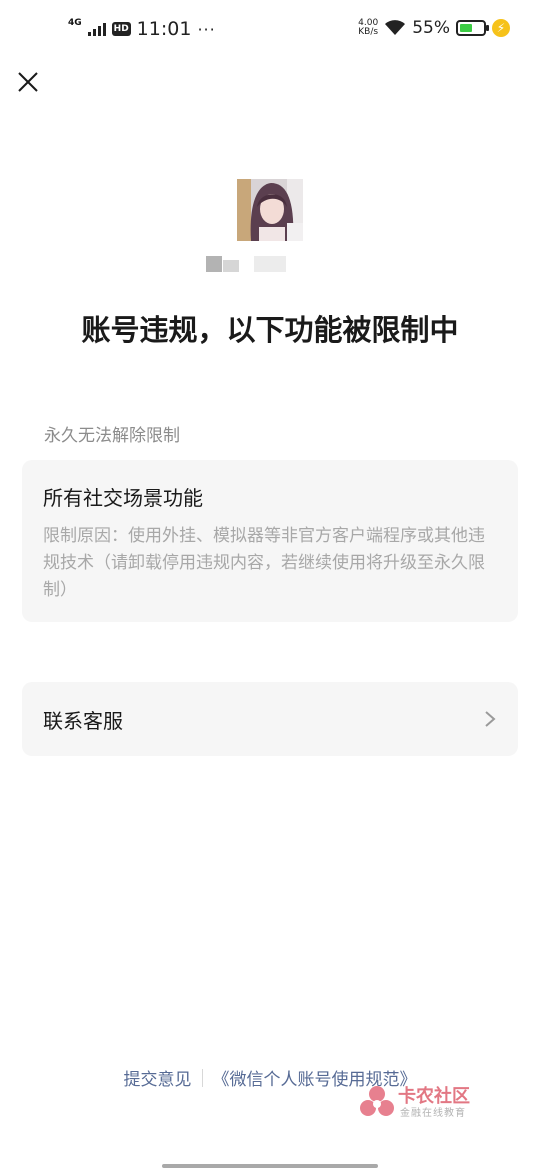 The width and height of the screenshot is (540, 1170). I want to click on status-right: 4.00 KB/s 55% ⚡, so click(434, 28).